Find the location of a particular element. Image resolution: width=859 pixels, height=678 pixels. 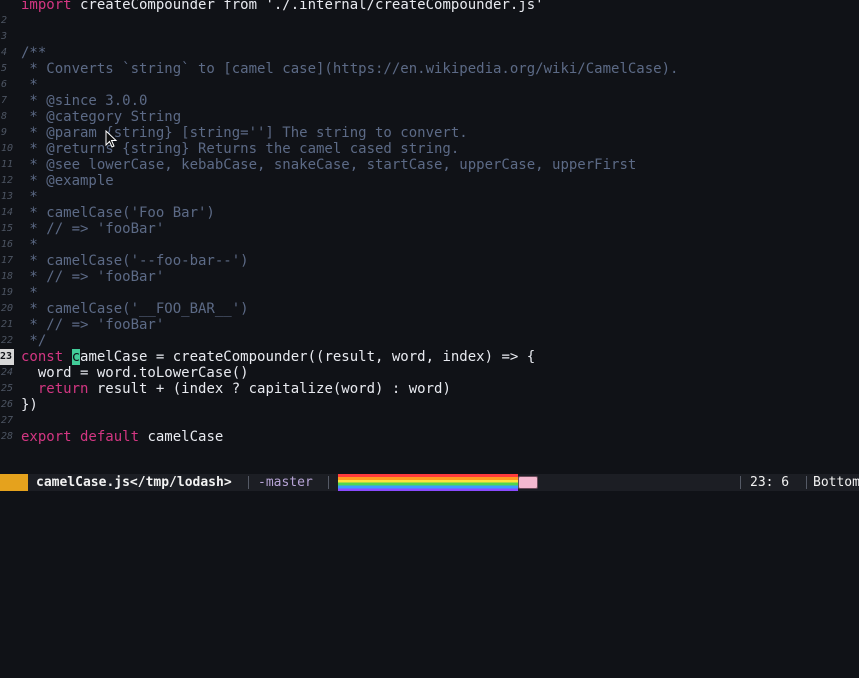

line-number: 27 is located at coordinates (7, 420).